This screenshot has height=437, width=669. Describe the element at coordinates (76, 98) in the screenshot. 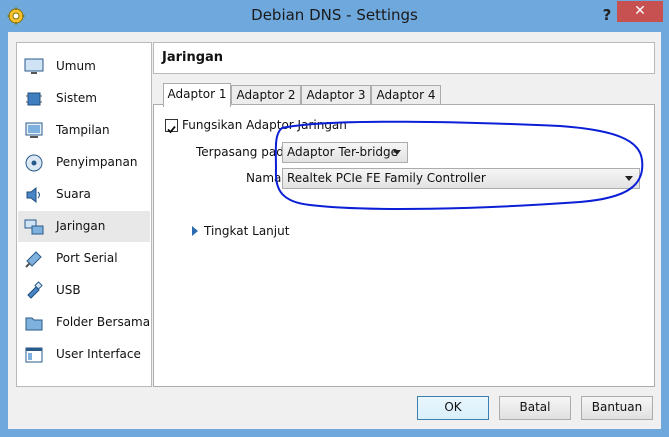

I see `sidebar-item-label: Sistem` at that location.